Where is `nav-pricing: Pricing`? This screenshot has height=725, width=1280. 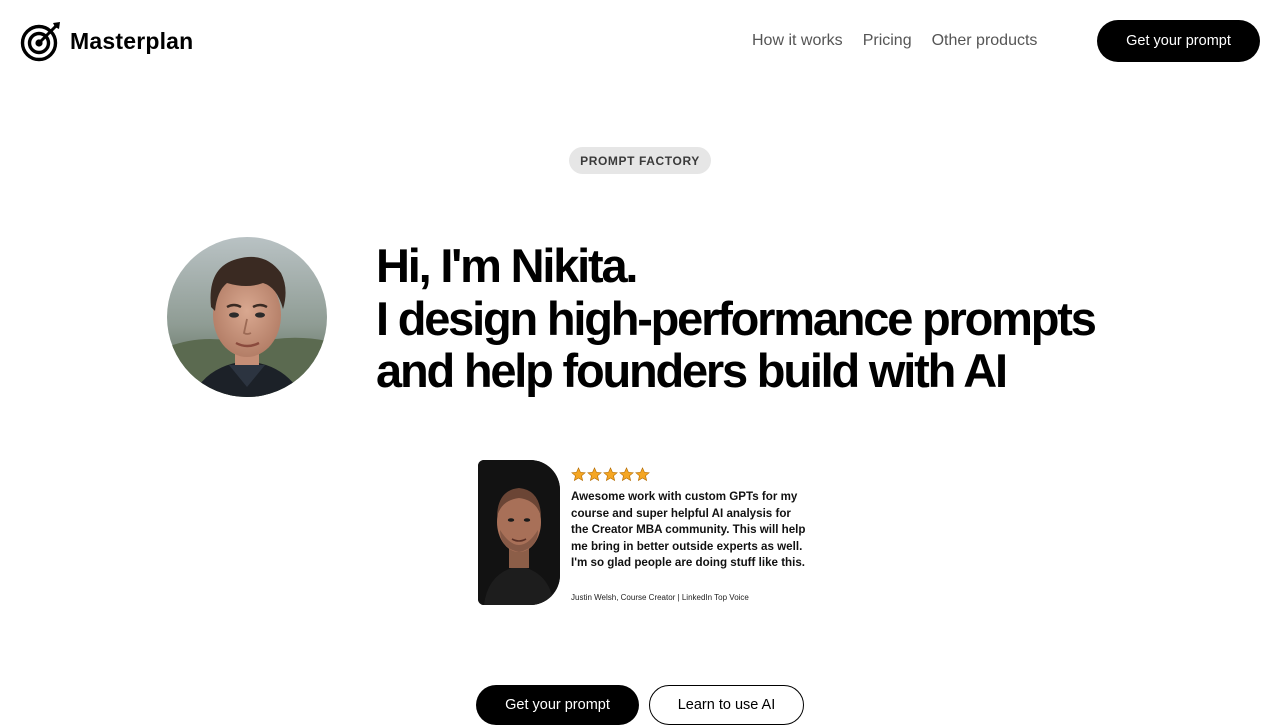
nav-pricing: Pricing is located at coordinates (887, 41).